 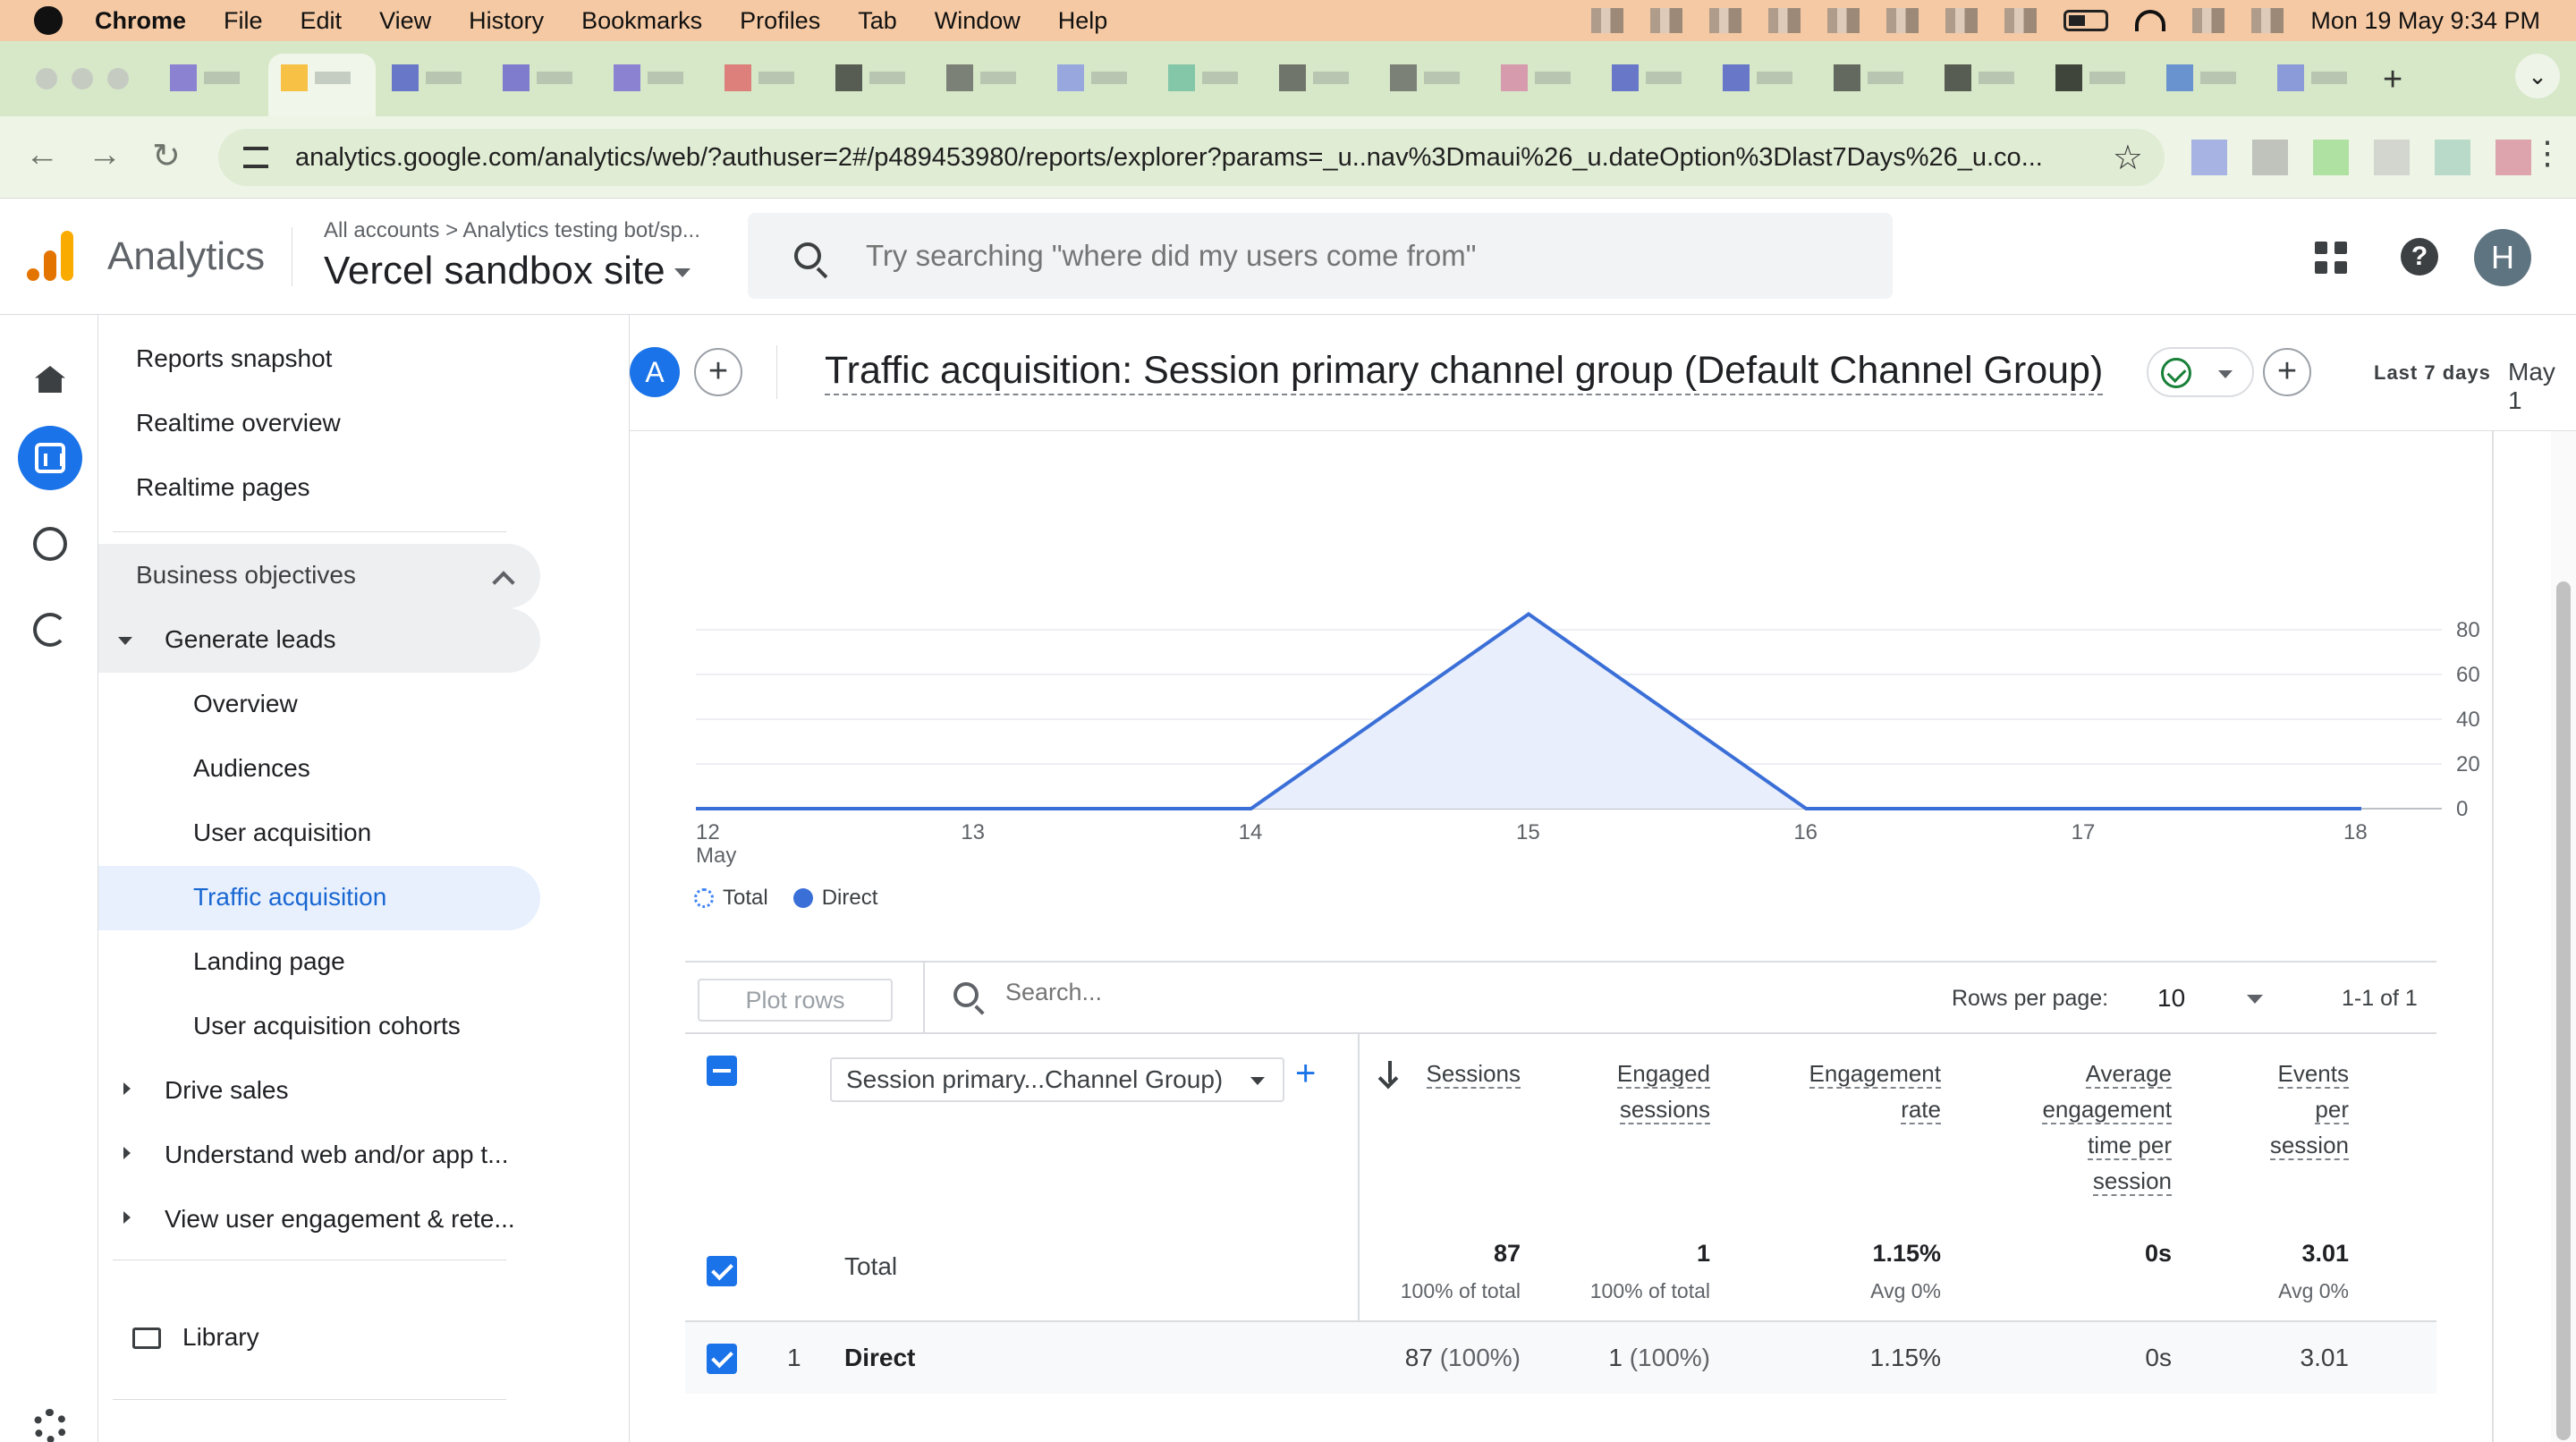 I want to click on col-header-sessions: Sessions, so click(x=1458, y=1073).